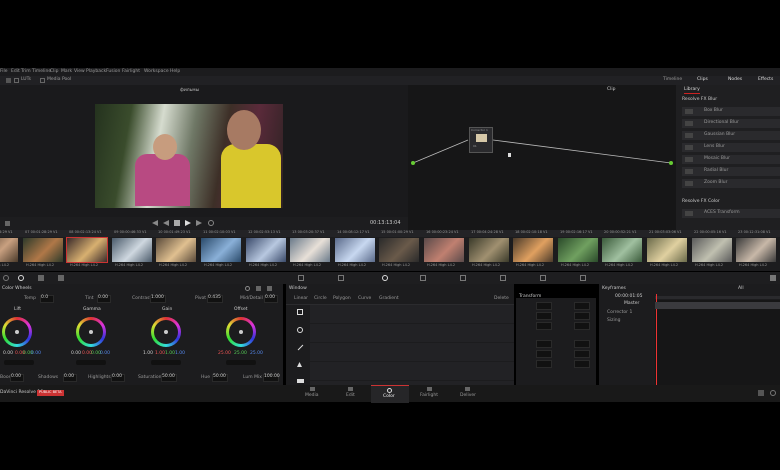 This screenshot has width=780, height=470. What do you see at coordinates (6, 278) in the screenshot?
I see `camera-raw-icon` at bounding box center [6, 278].